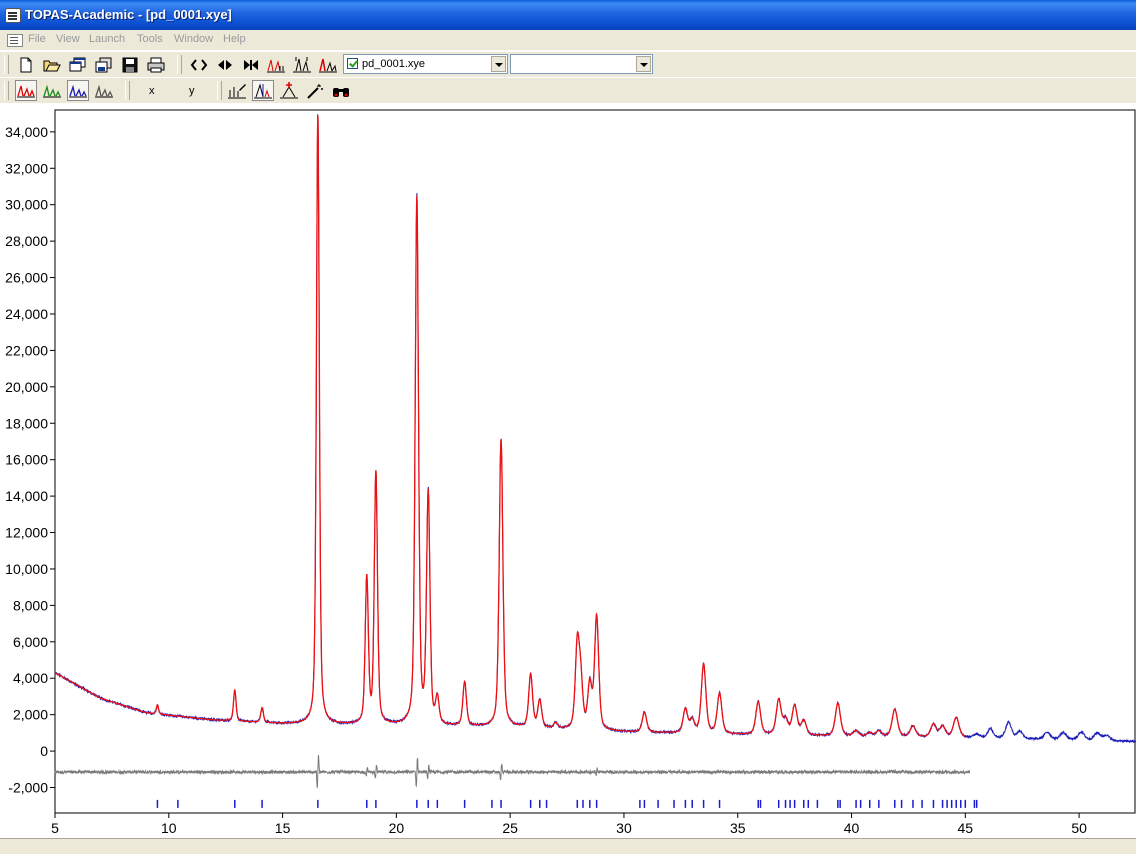 The image size is (1136, 854). I want to click on arrows-in-icon, so click(251, 64).